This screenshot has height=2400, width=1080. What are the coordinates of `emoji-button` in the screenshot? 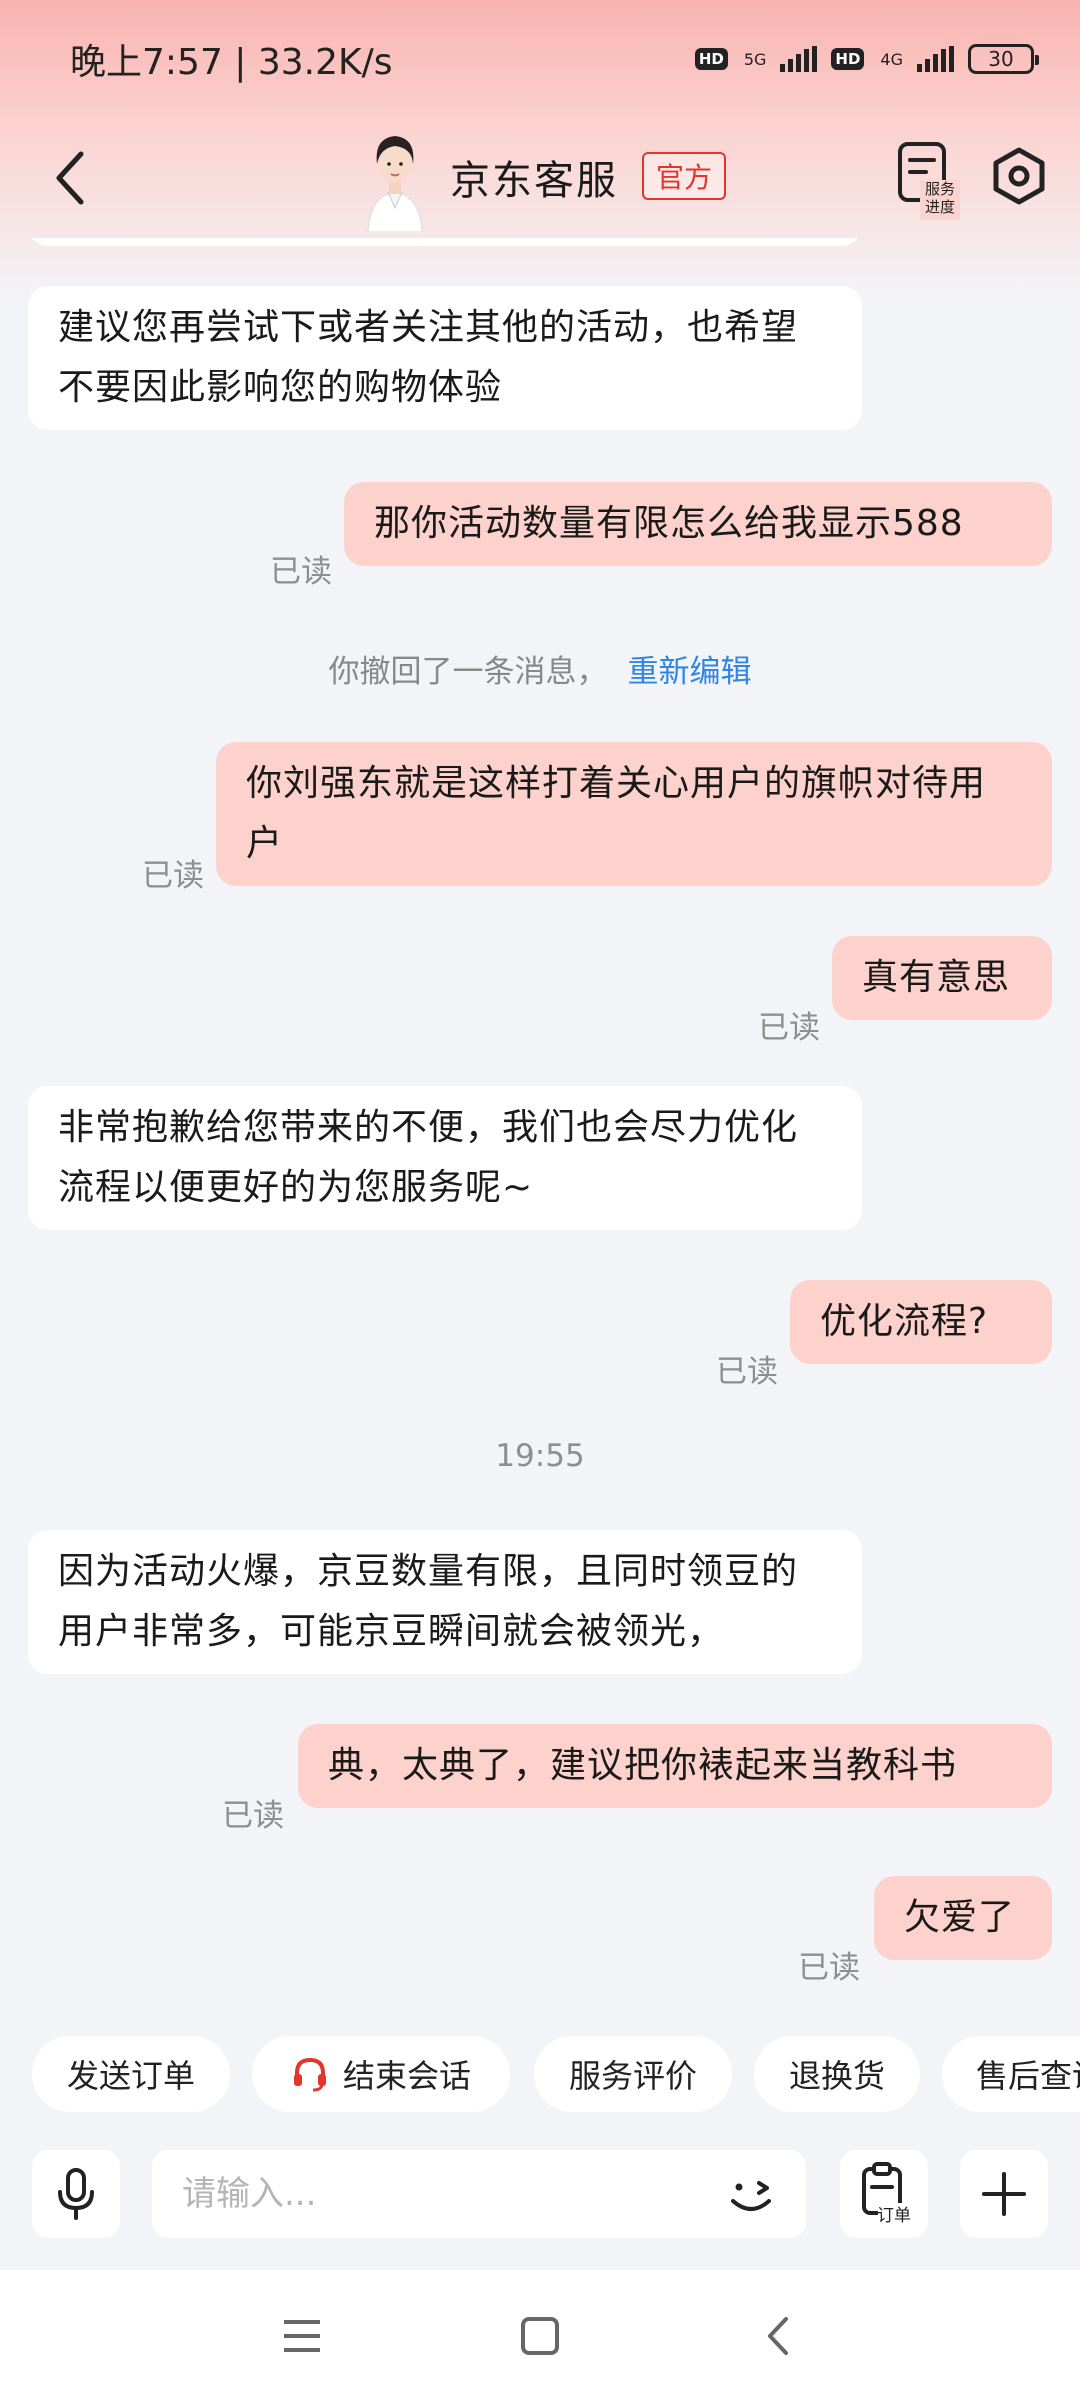 It's located at (751, 2195).